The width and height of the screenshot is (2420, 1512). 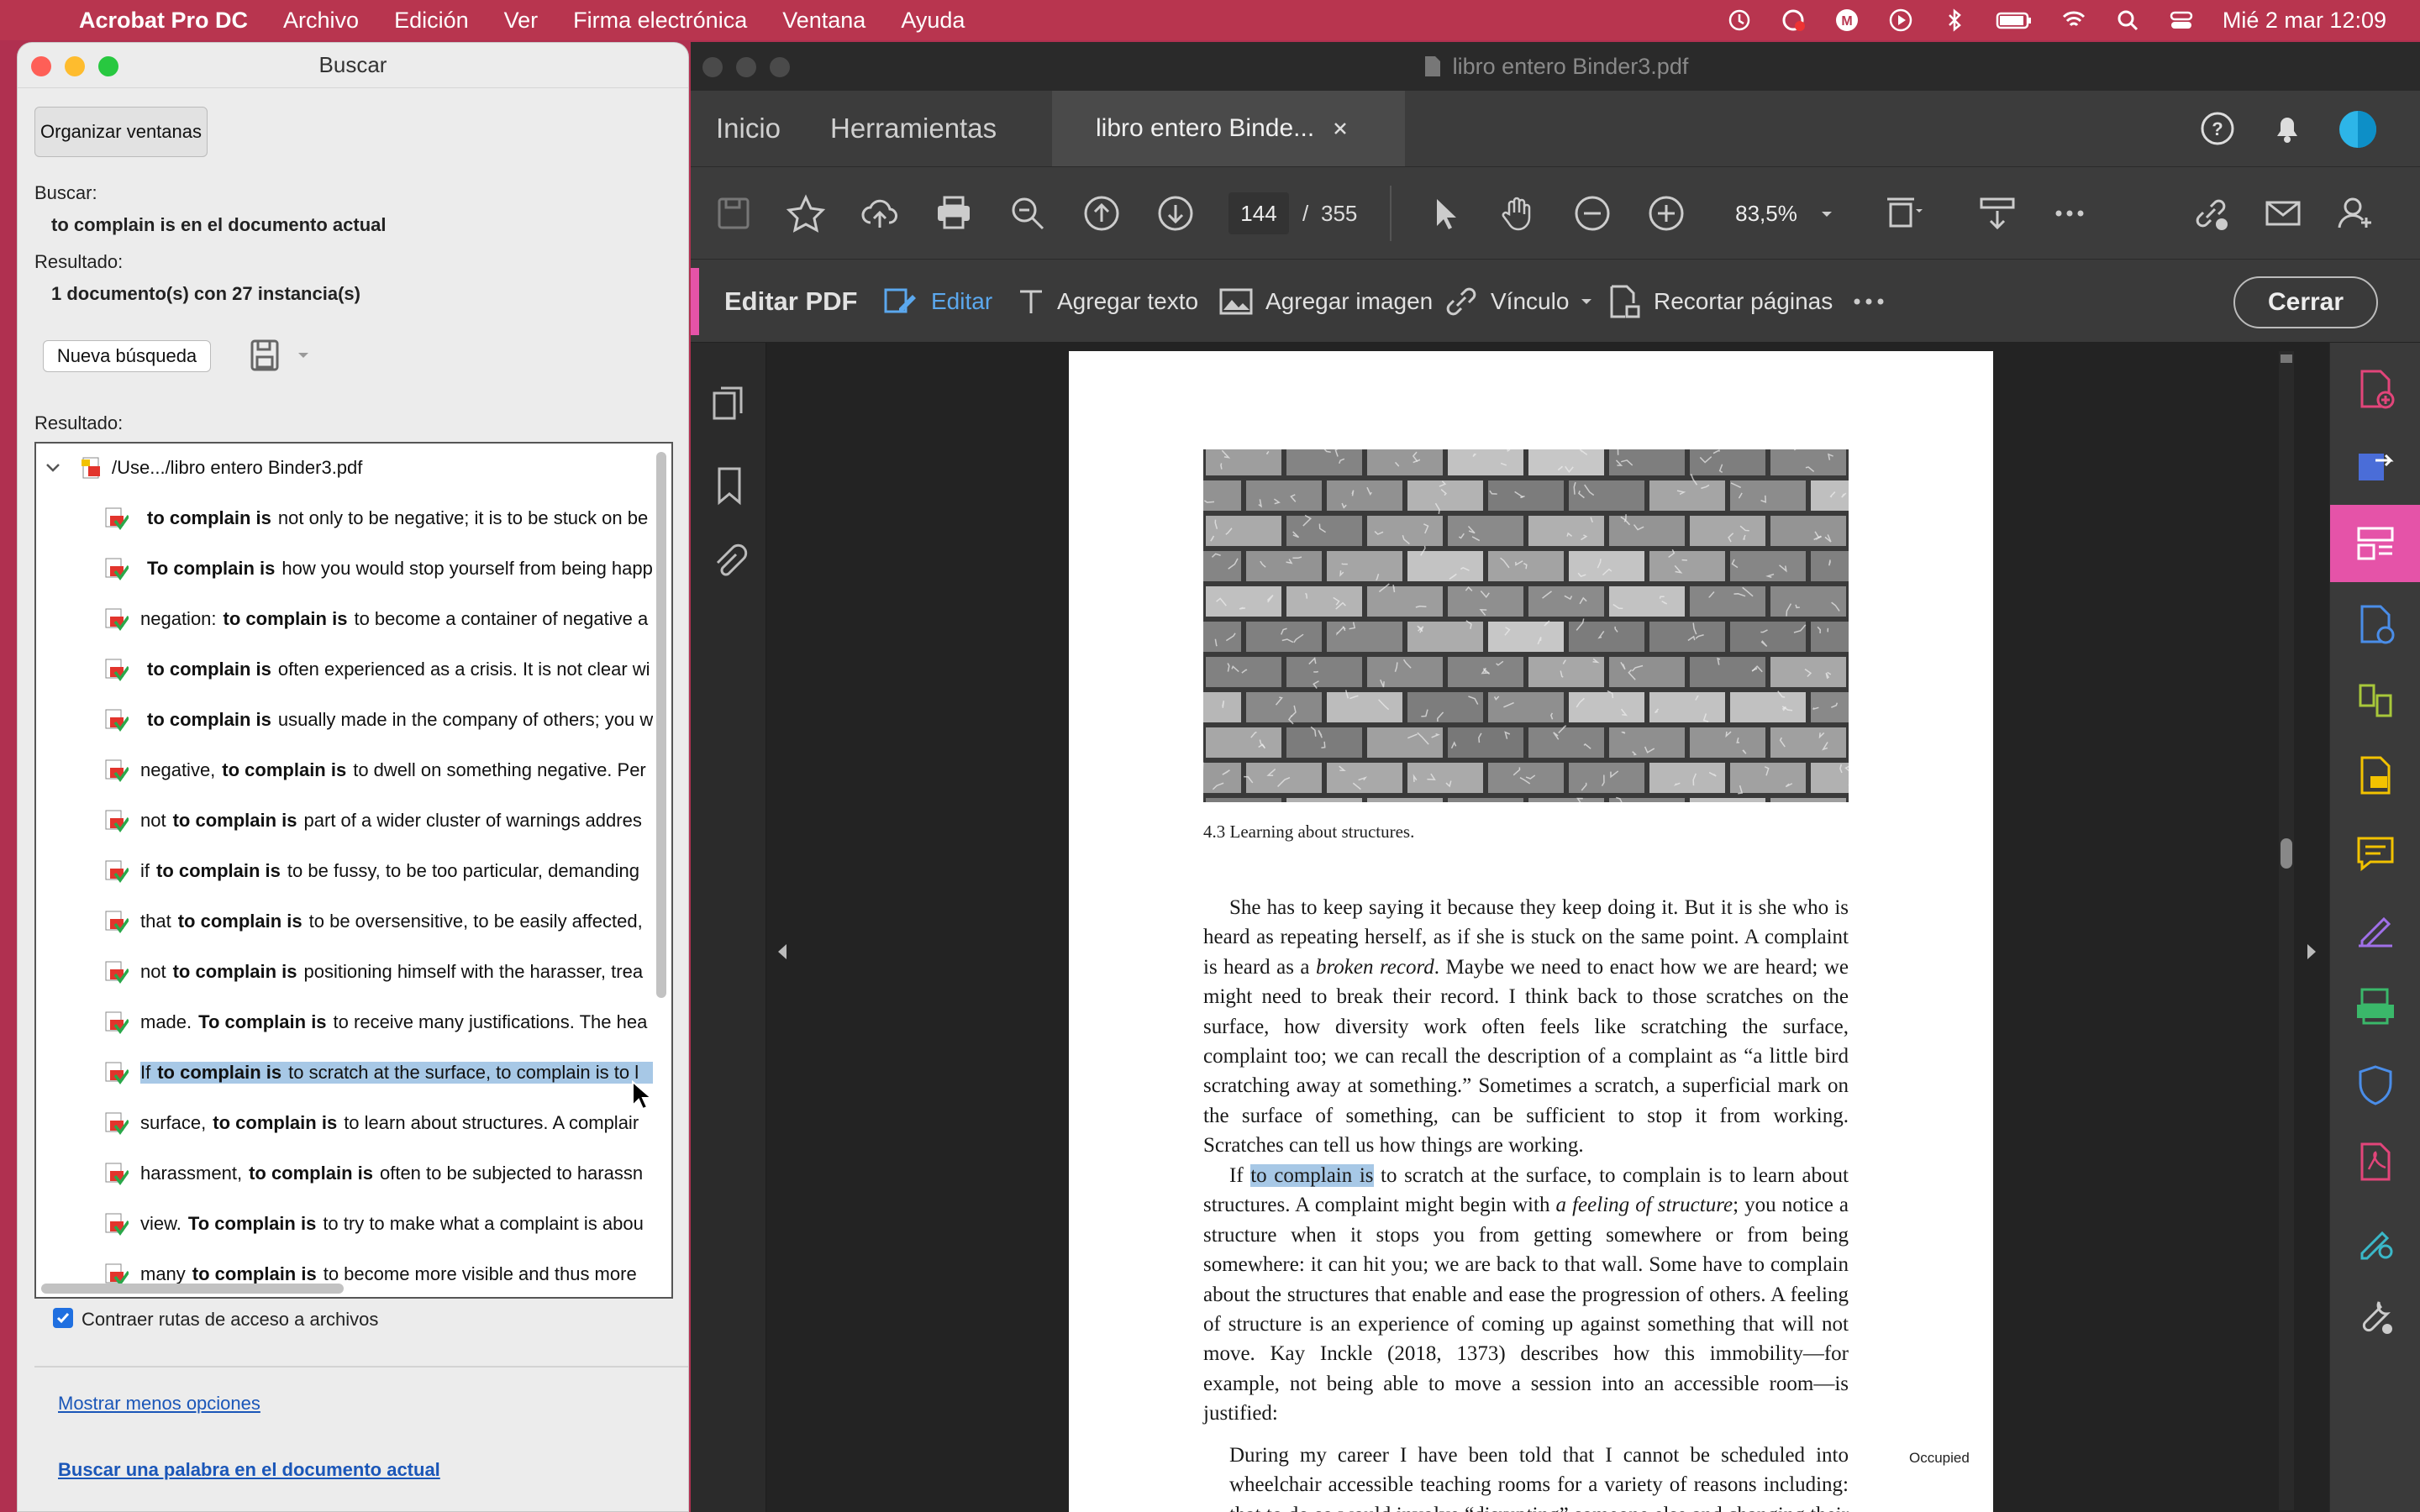 I want to click on time-machine-icon, so click(x=1740, y=20).